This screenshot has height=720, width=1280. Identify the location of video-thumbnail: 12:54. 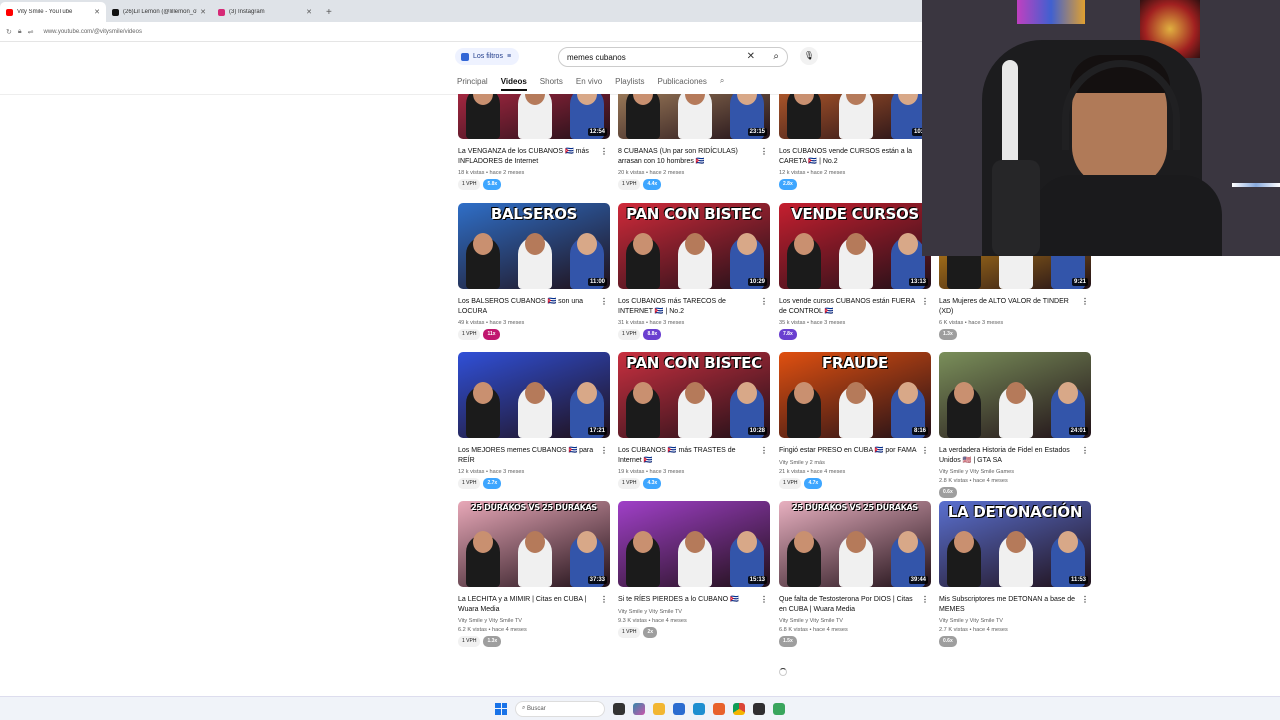
(534, 116).